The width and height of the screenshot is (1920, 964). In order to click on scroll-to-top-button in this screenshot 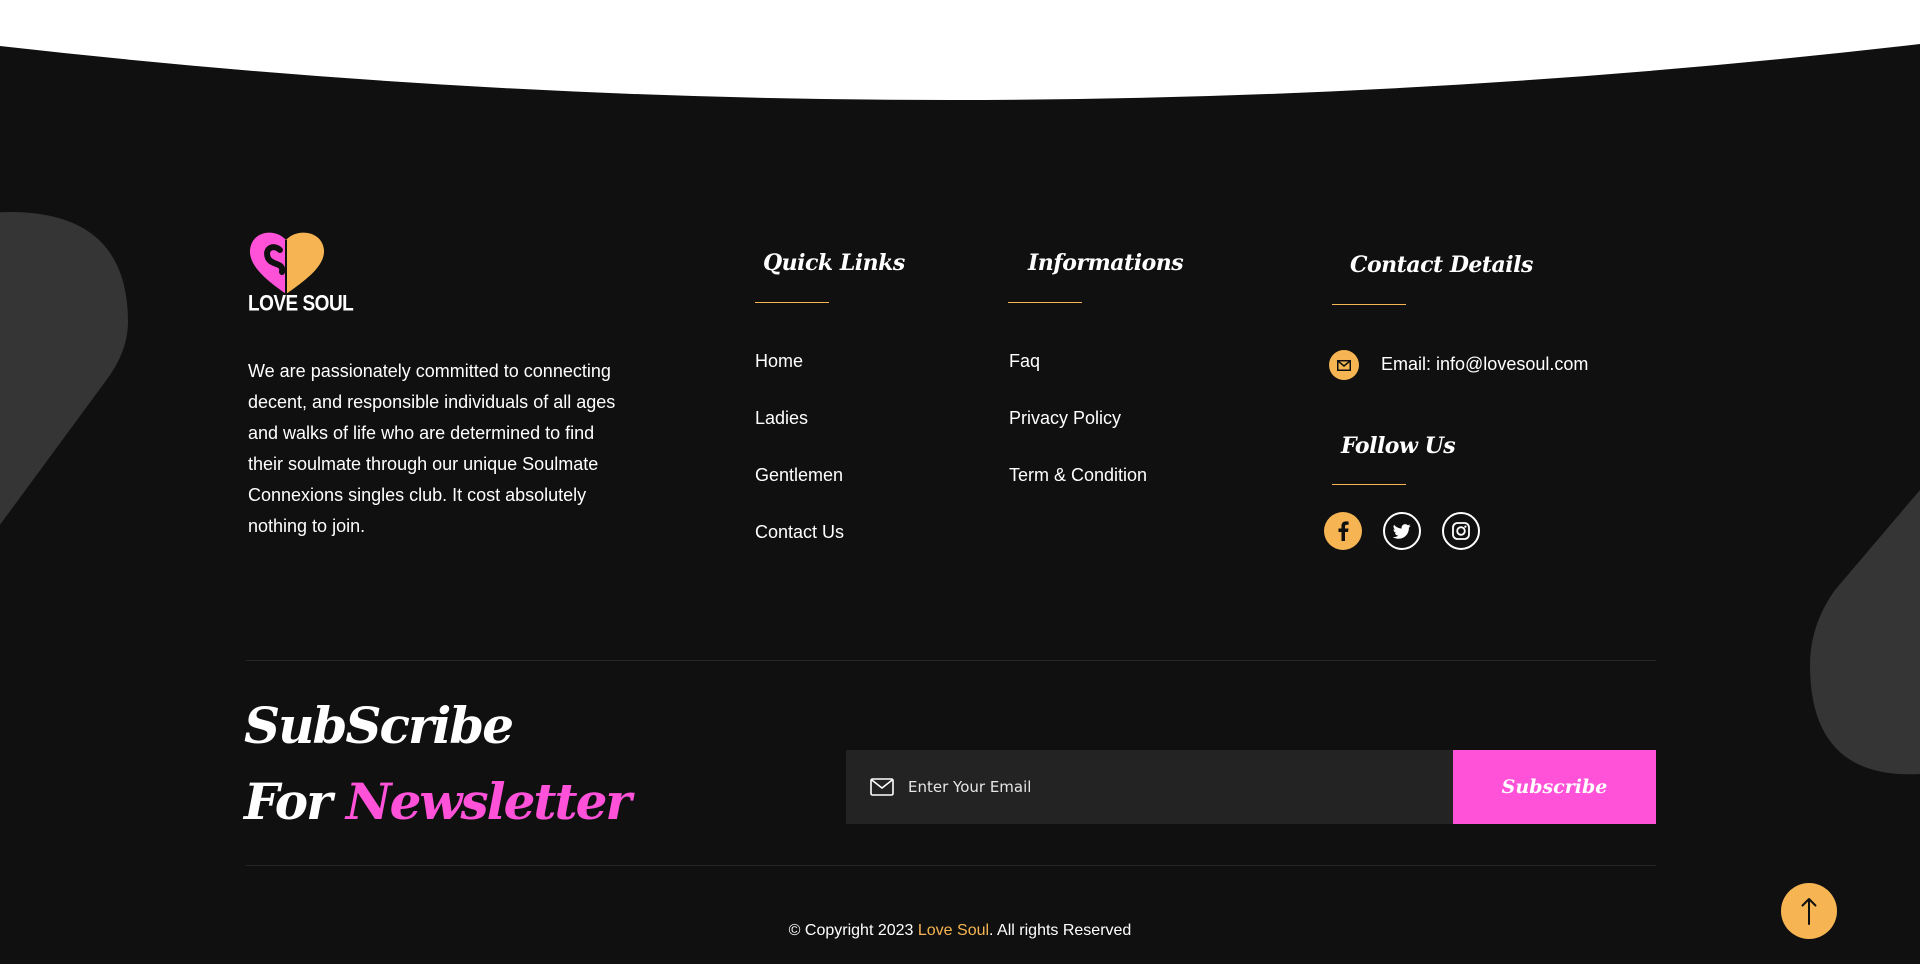, I will do `click(1809, 911)`.